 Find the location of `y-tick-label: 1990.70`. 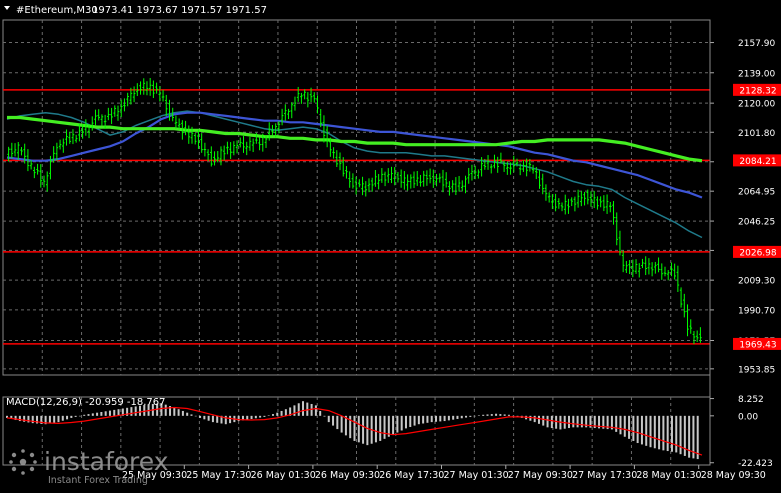

y-tick-label: 1990.70 is located at coordinates (756, 311).